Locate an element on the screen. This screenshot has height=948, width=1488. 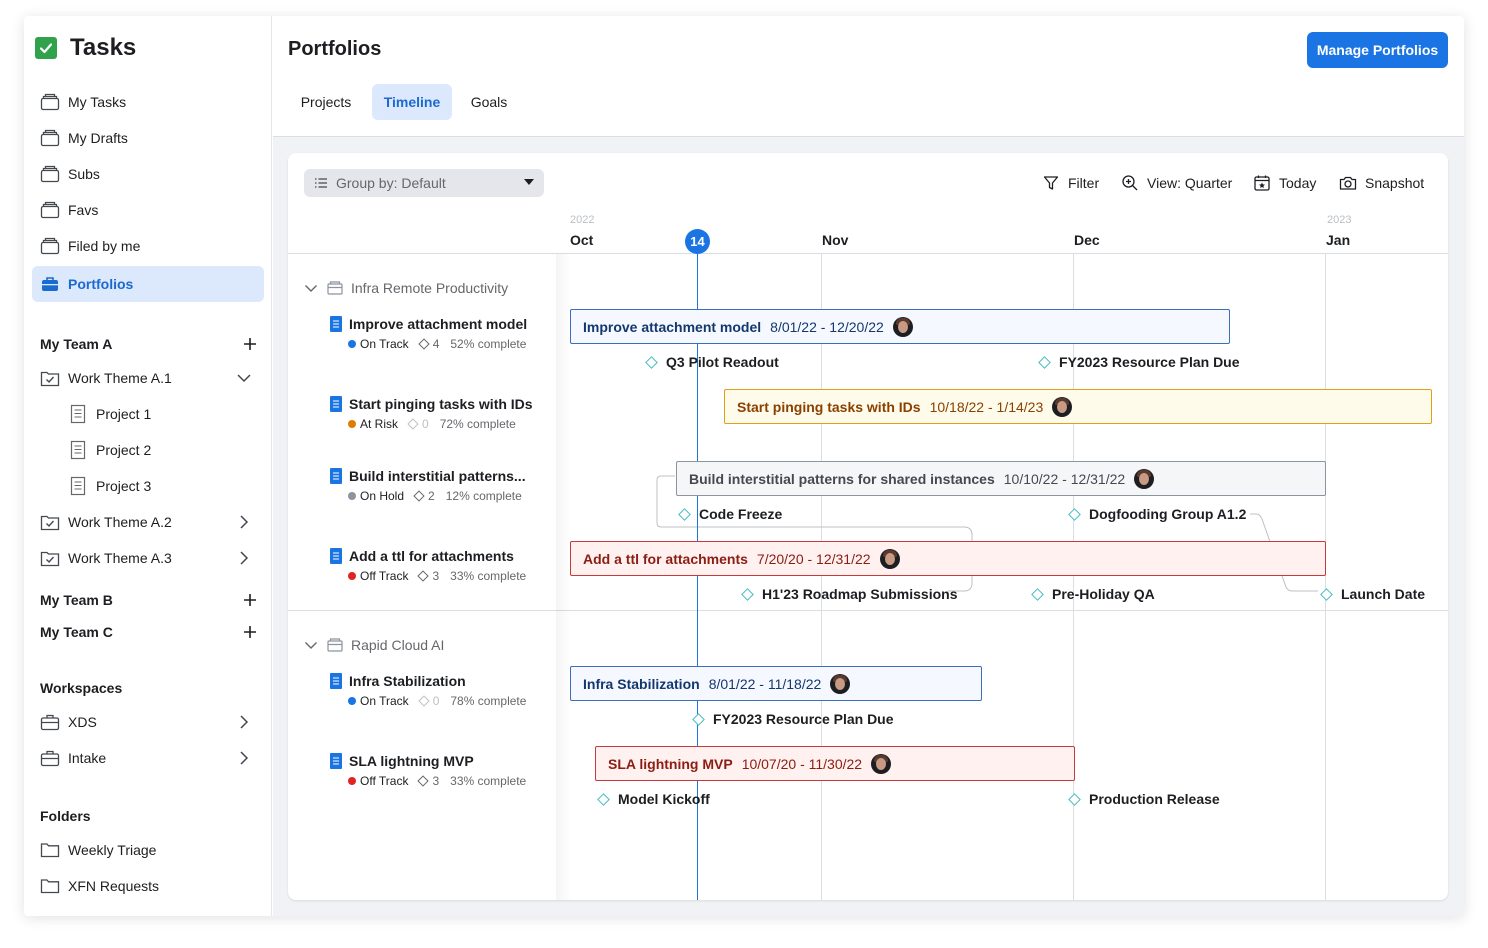
milestone: Dogfooding Group A1.2 is located at coordinates (1156, 514).